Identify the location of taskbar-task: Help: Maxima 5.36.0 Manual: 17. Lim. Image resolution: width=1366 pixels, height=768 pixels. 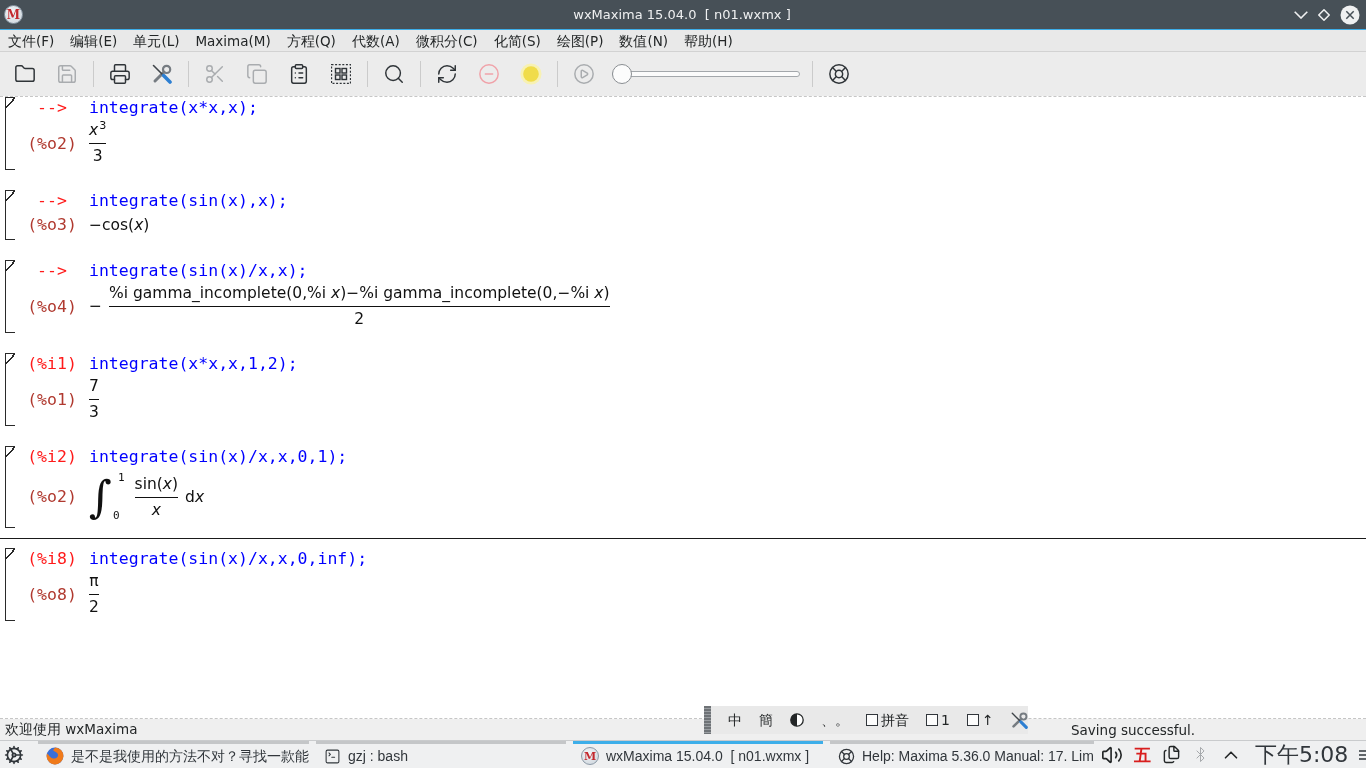
(962, 754).